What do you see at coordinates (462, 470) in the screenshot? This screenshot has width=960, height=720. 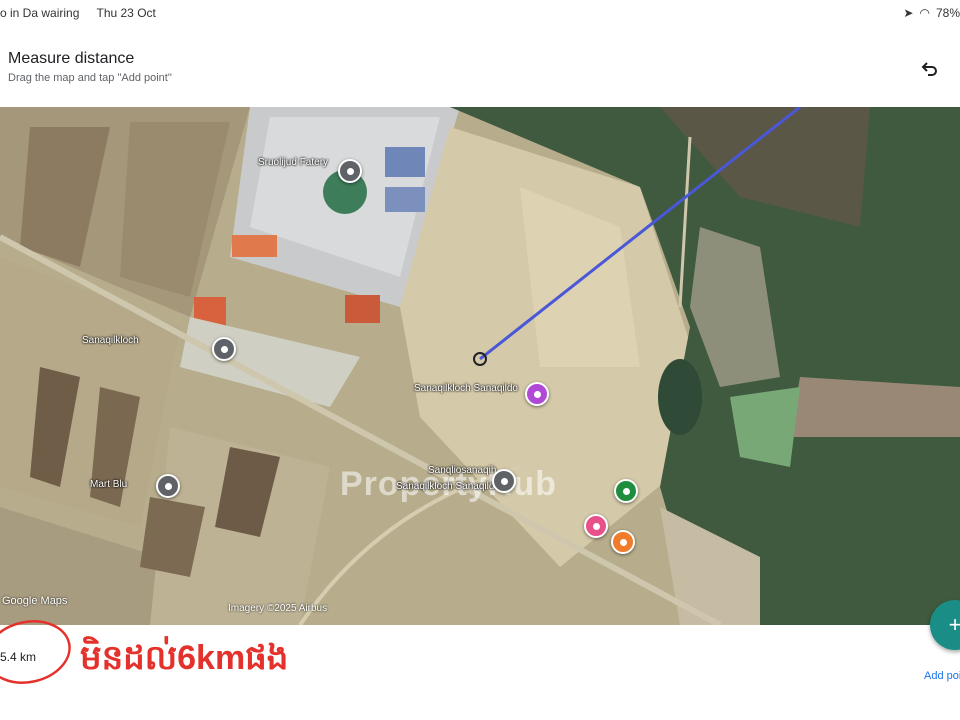 I see `map-label: Sanqliosanaqih` at bounding box center [462, 470].